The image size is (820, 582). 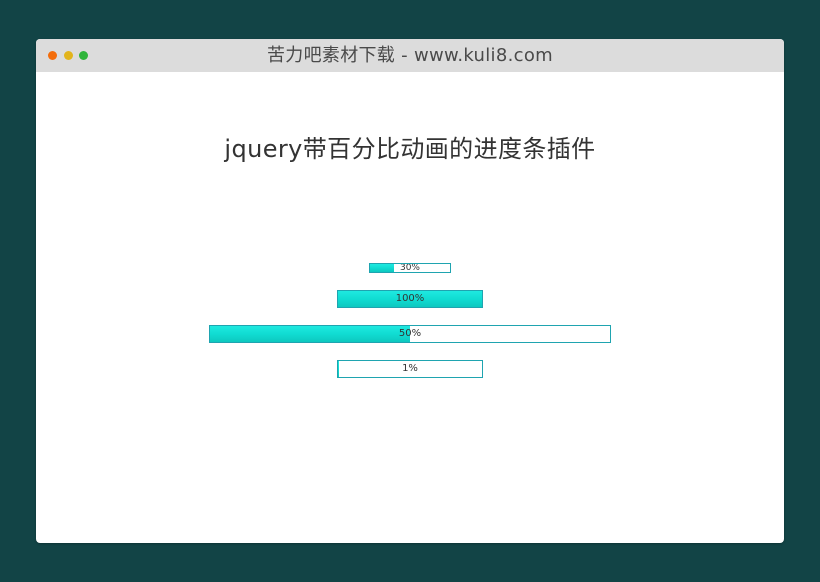 I want to click on window-titlebar: 苦力吧素材下载 - www.kuli8.com, so click(x=410, y=55).